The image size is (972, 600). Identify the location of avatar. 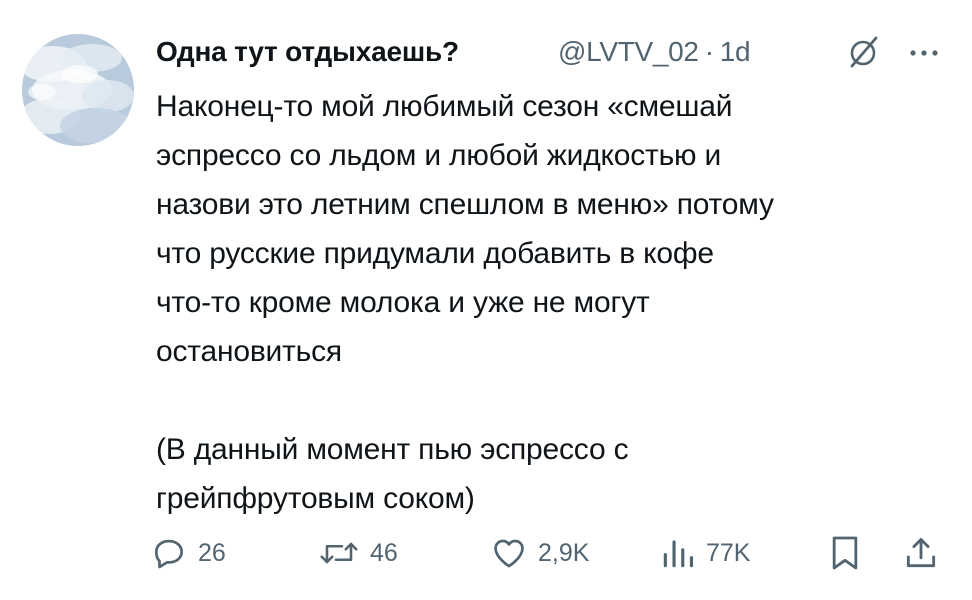
(78, 90).